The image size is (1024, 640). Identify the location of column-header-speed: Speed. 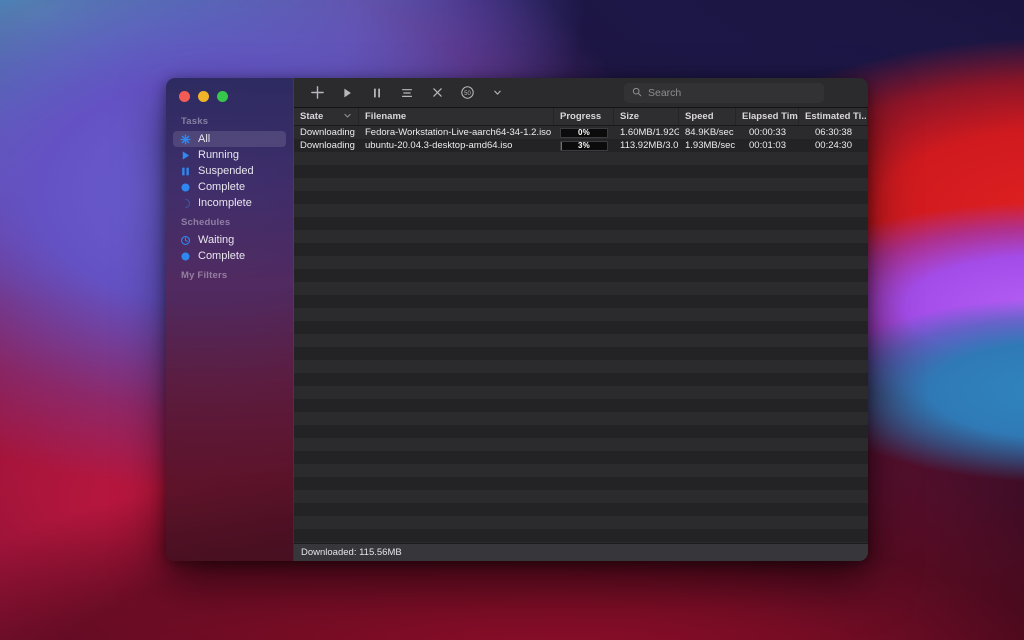
(707, 116).